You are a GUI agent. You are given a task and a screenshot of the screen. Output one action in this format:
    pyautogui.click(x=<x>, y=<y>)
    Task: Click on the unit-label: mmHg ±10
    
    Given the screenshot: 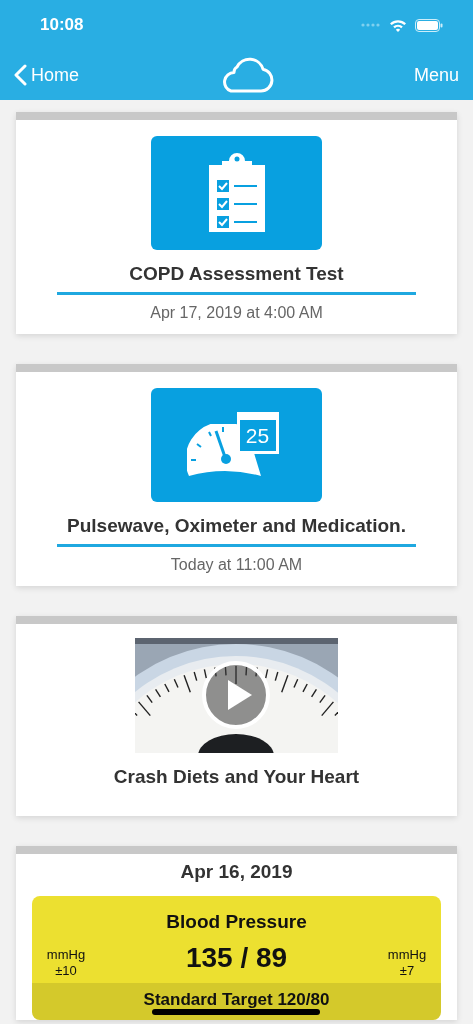 What is the action you would take?
    pyautogui.click(x=66, y=962)
    